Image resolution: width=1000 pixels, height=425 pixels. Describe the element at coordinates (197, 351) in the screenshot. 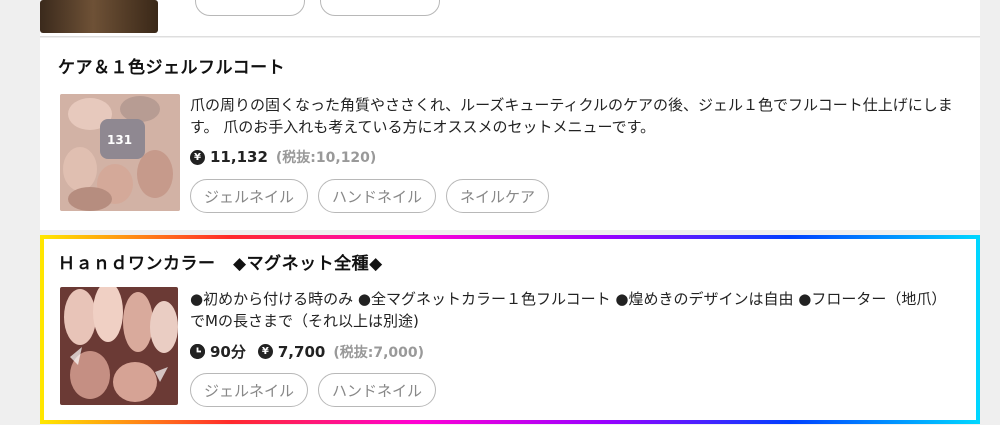

I see `clock-icon` at that location.